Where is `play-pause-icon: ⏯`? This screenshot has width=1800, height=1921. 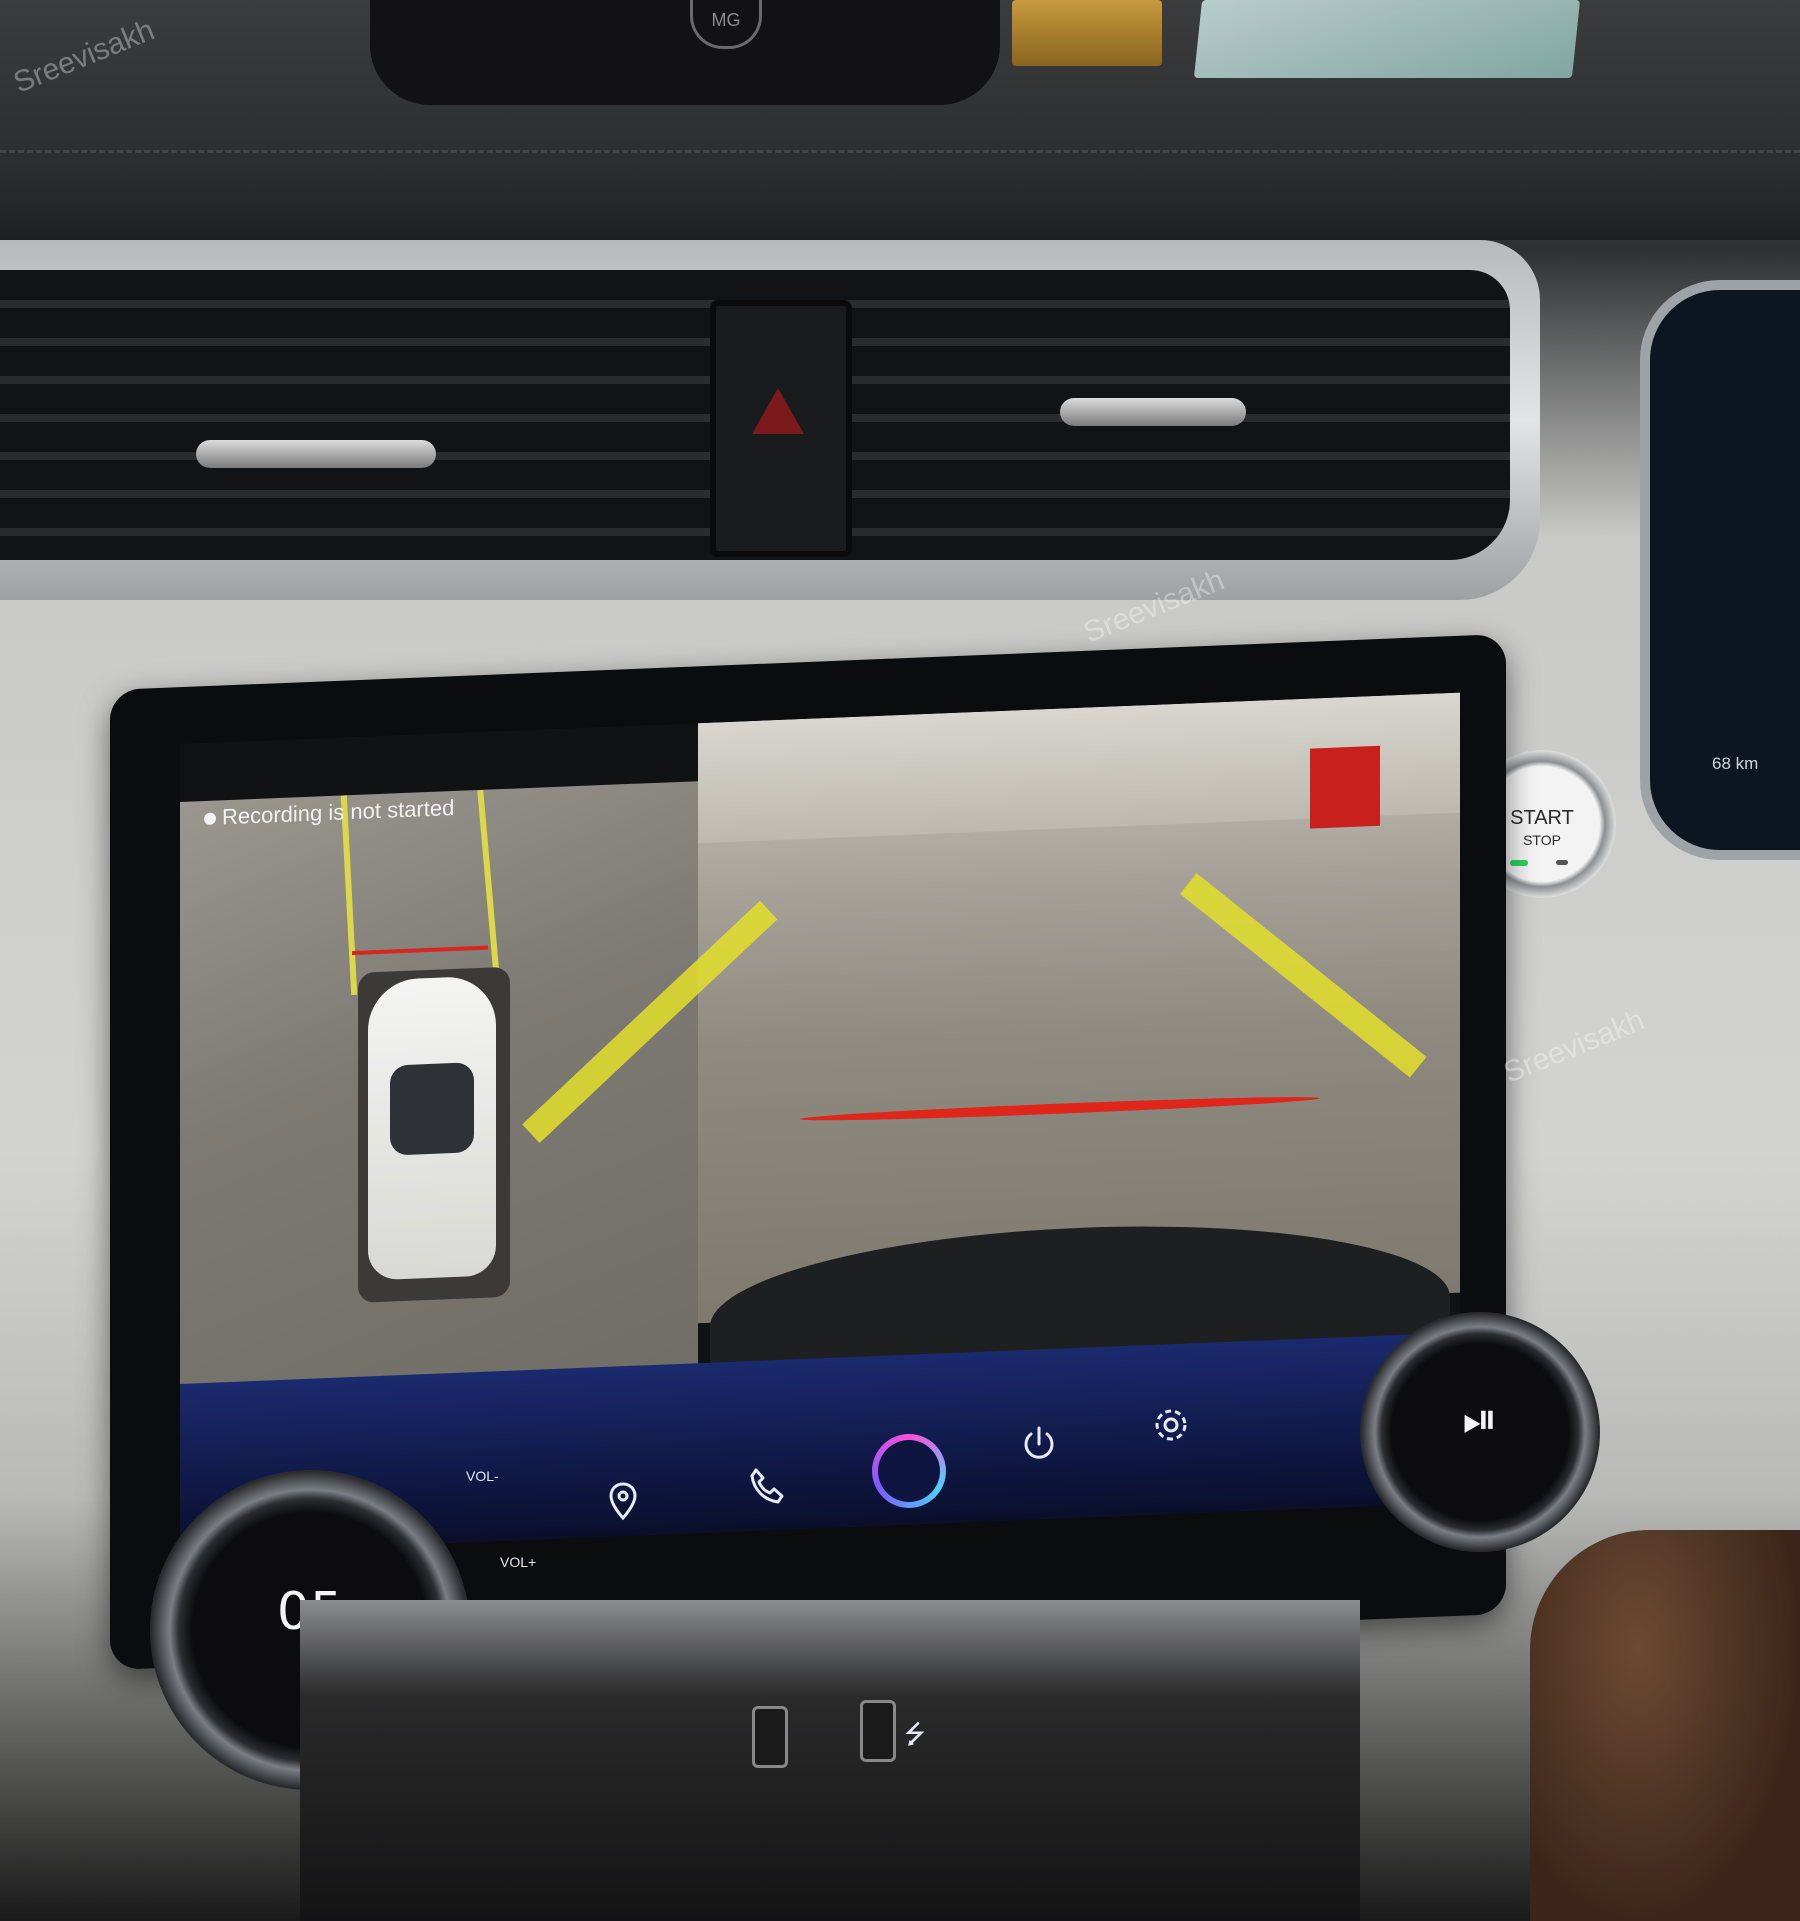 play-pause-icon: ⏯ is located at coordinates (1480, 1419).